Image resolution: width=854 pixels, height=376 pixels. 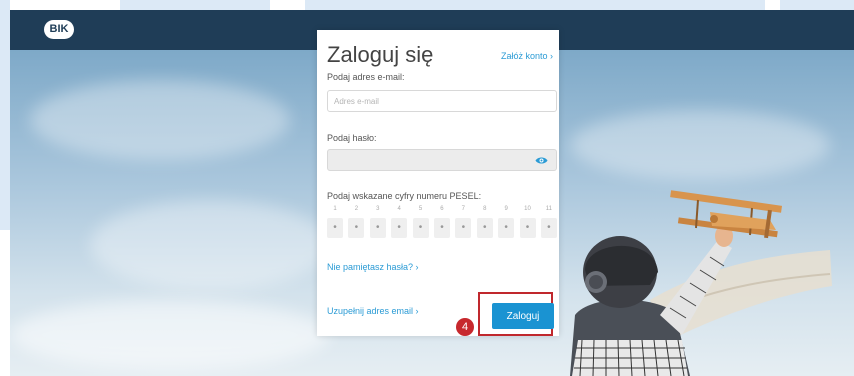 What do you see at coordinates (378, 209) in the screenshot?
I see `pesel-position-number: 3` at bounding box center [378, 209].